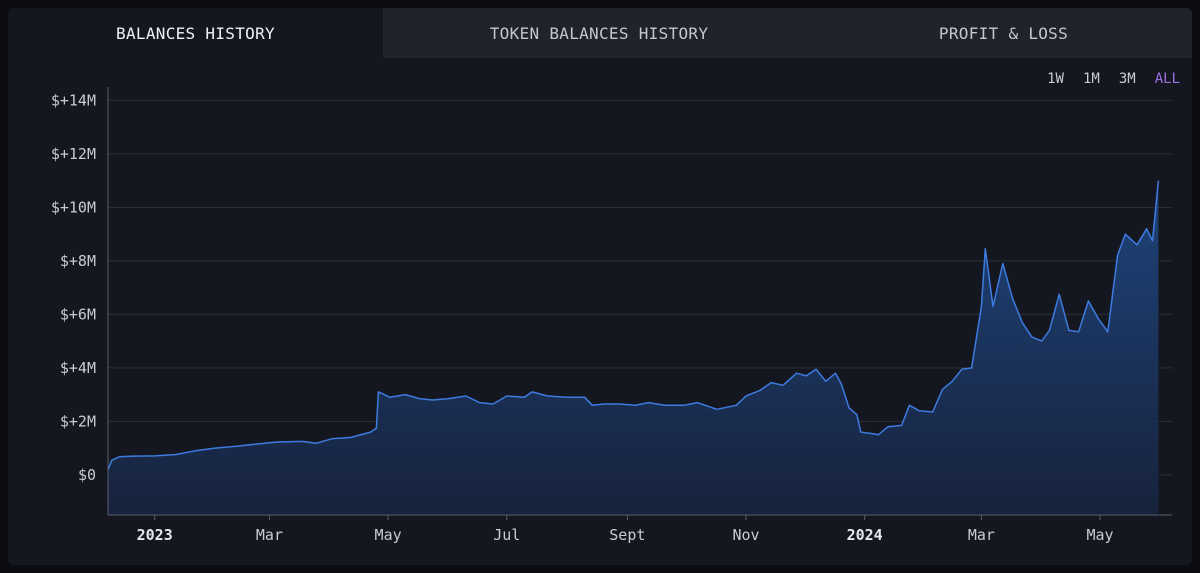 The height and width of the screenshot is (573, 1200). I want to click on x-tick-label: Sept, so click(627, 535).